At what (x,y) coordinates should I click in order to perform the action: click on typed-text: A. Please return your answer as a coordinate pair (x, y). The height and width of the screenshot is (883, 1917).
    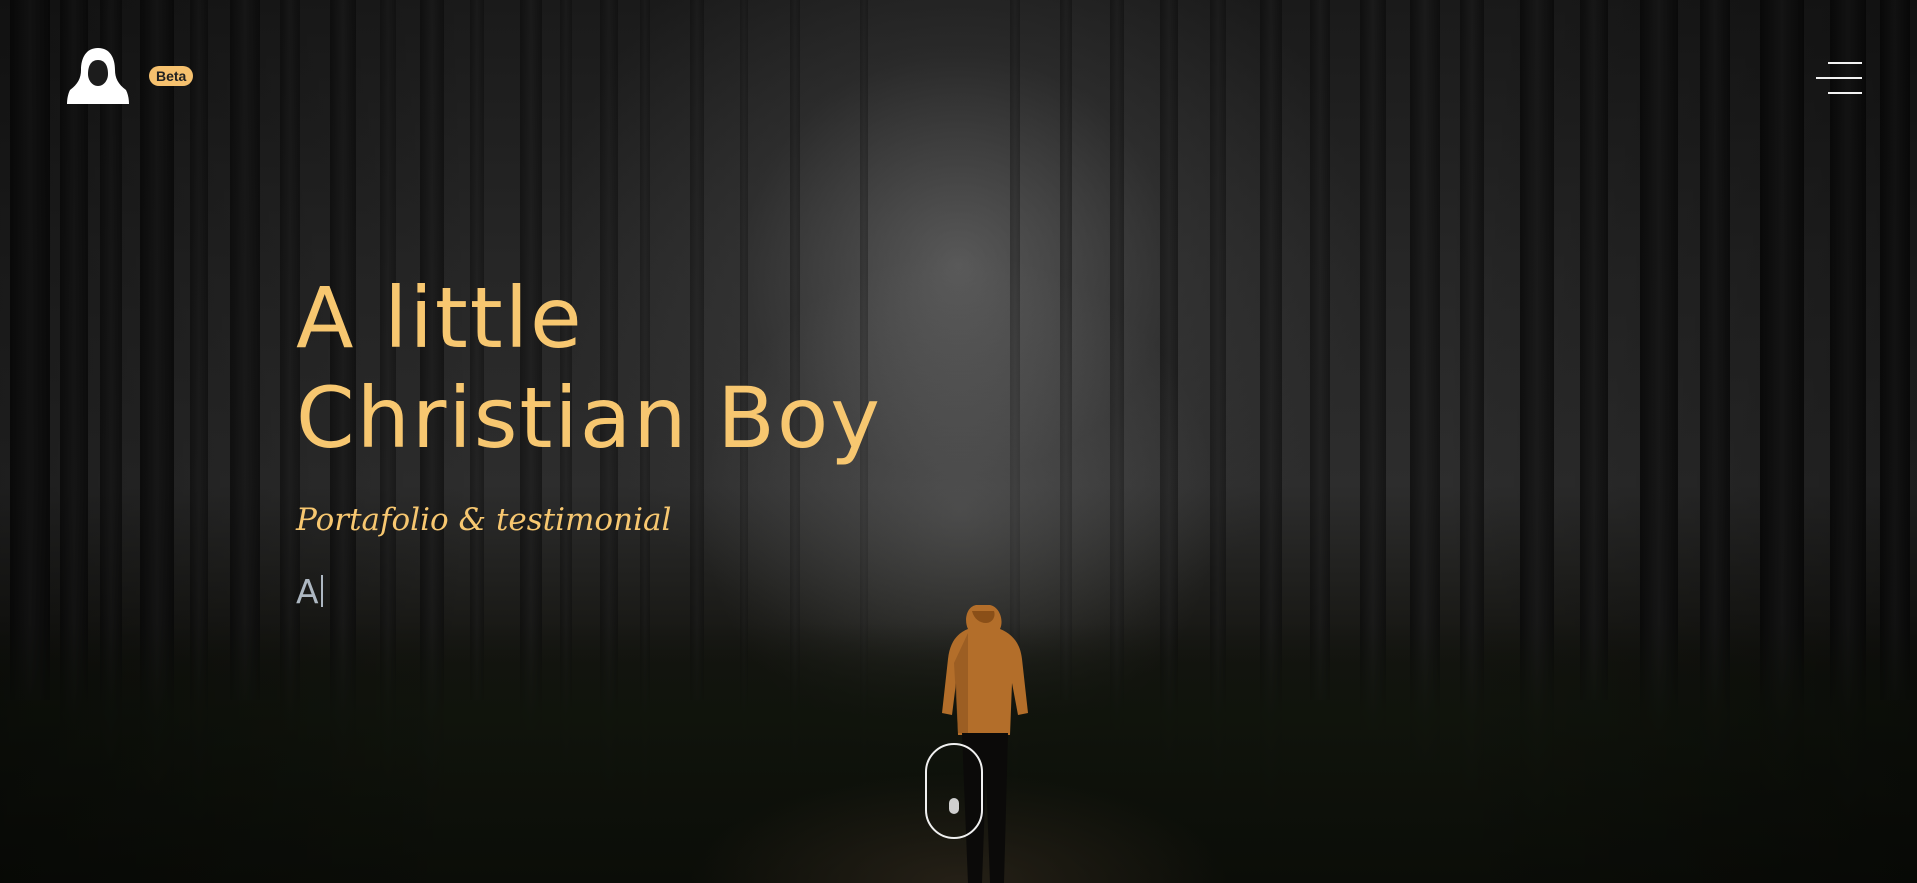
    Looking at the image, I should click on (307, 591).